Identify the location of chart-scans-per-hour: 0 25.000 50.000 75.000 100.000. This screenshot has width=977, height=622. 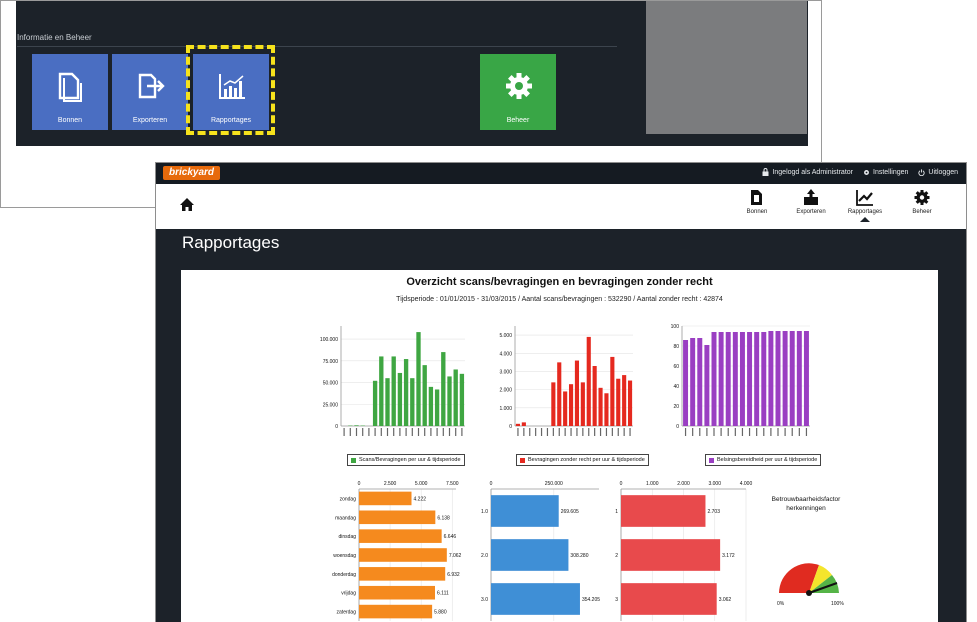
(392, 381).